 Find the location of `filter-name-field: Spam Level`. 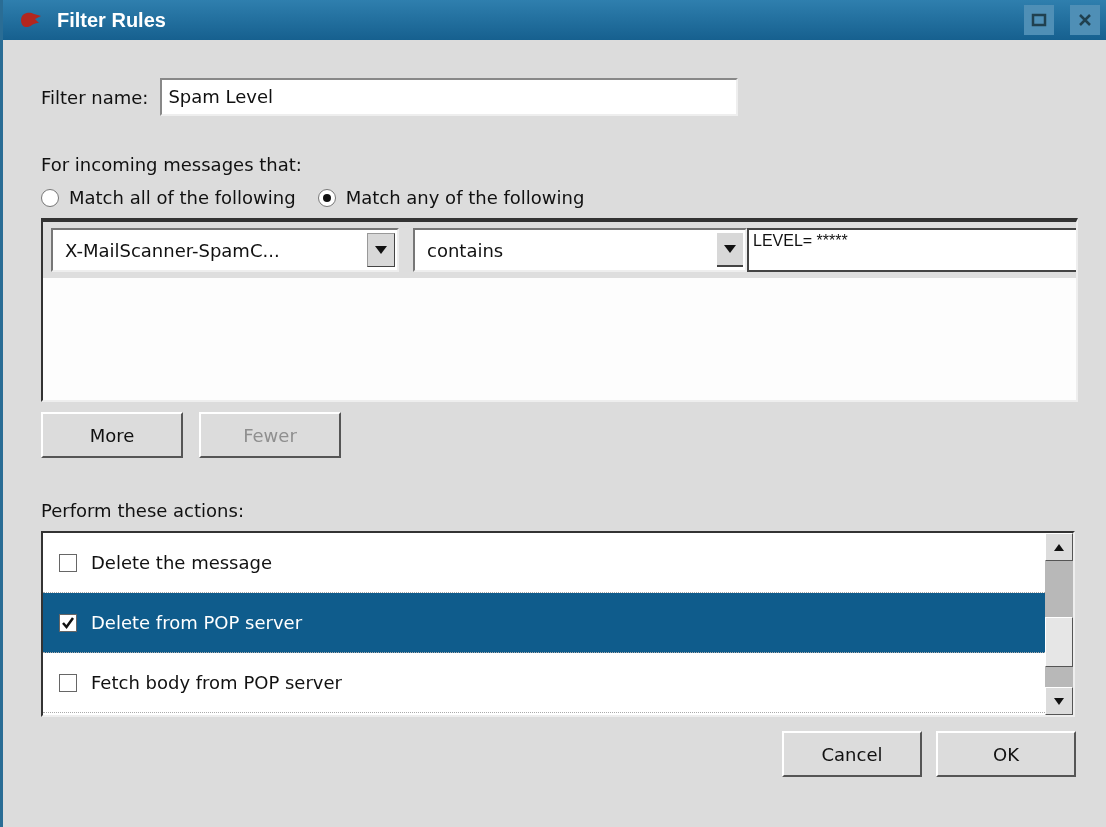

filter-name-field: Spam Level is located at coordinates (449, 97).